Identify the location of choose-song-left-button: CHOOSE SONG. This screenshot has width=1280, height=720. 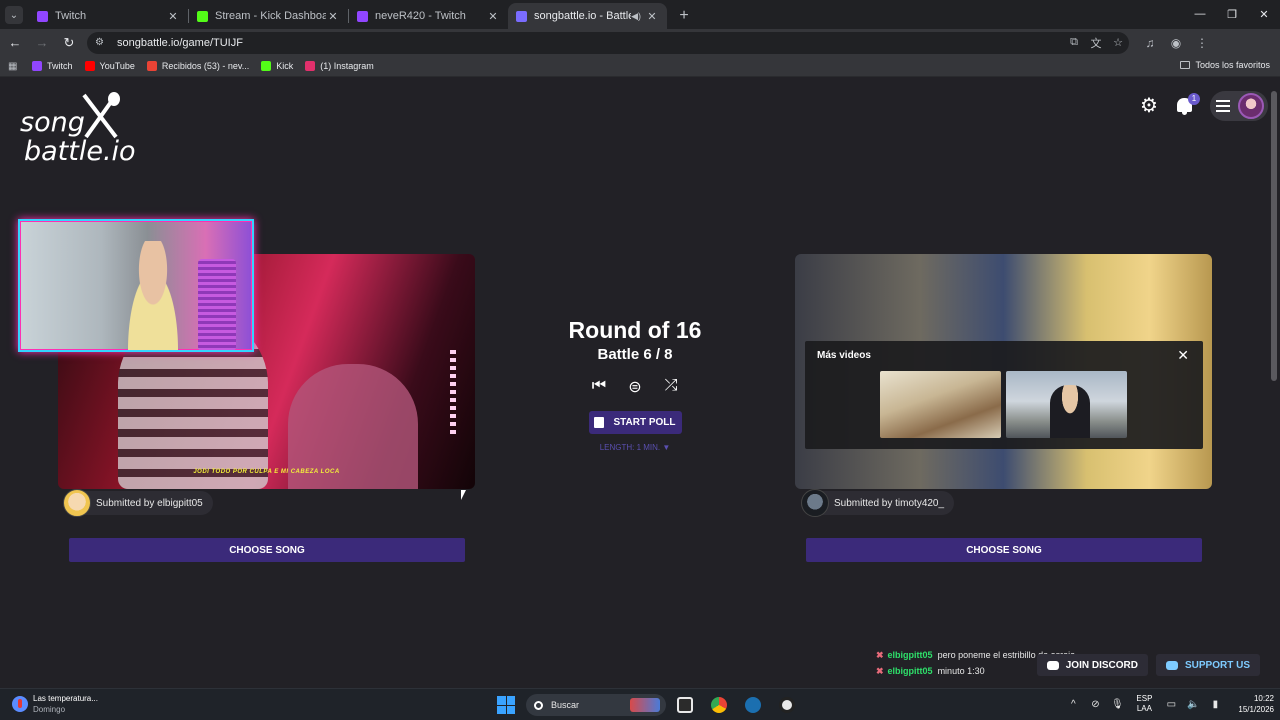
(267, 550).